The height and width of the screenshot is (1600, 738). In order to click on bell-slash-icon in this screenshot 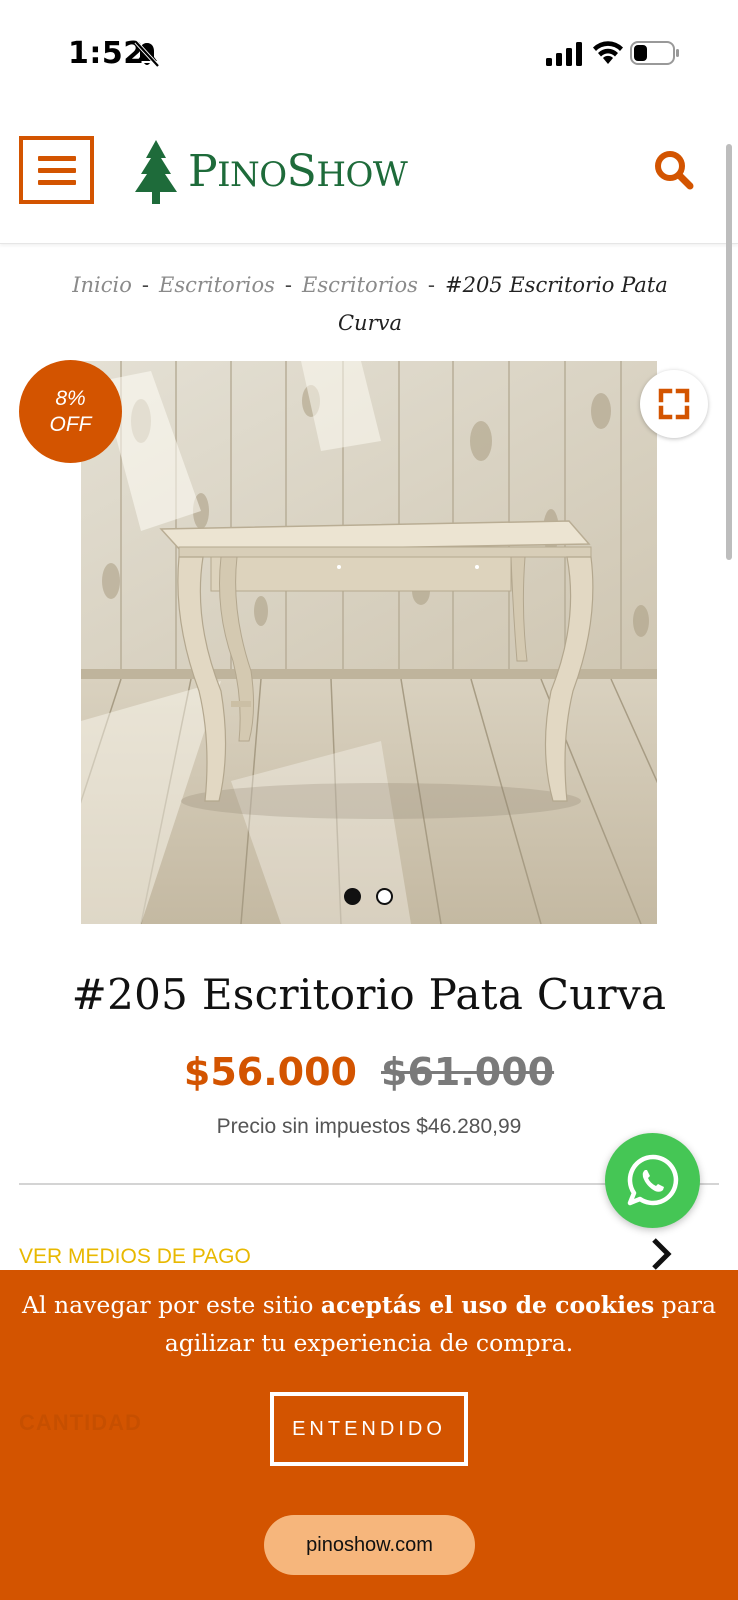, I will do `click(147, 54)`.